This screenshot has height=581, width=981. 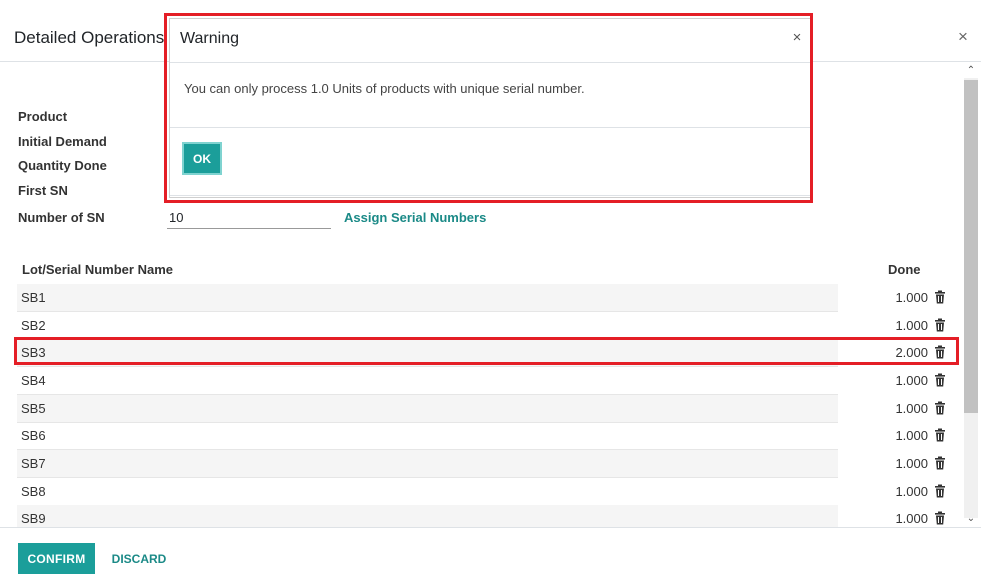 What do you see at coordinates (490, 195) in the screenshot?
I see `modal-bottom-divider` at bounding box center [490, 195].